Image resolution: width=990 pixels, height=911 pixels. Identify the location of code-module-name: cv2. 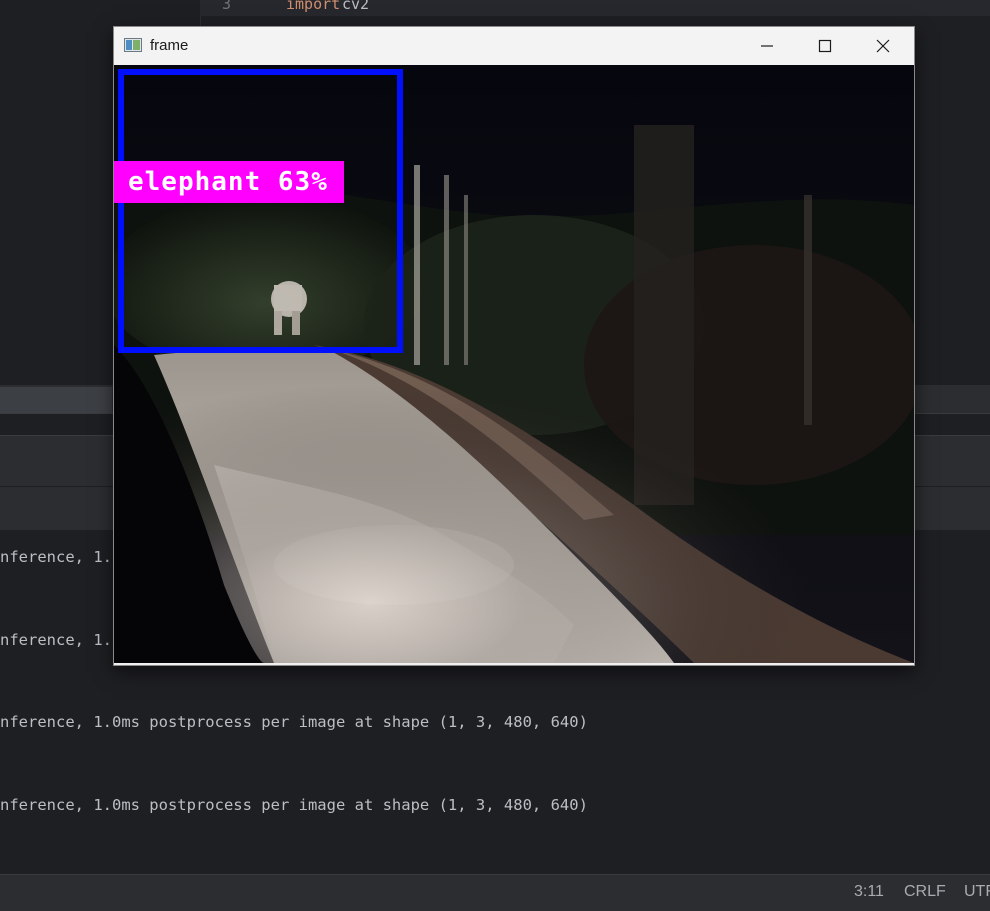
(355, 6).